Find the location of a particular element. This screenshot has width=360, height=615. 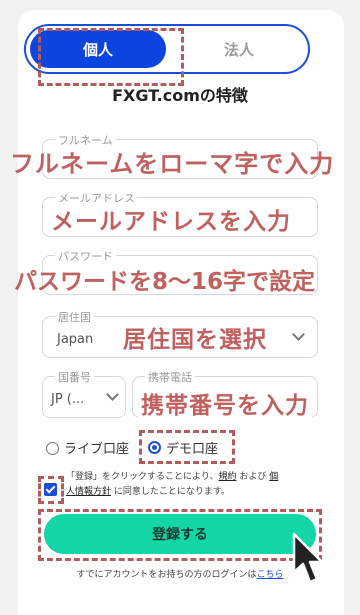

privacy-link: 人情報方針 is located at coordinates (88, 492).